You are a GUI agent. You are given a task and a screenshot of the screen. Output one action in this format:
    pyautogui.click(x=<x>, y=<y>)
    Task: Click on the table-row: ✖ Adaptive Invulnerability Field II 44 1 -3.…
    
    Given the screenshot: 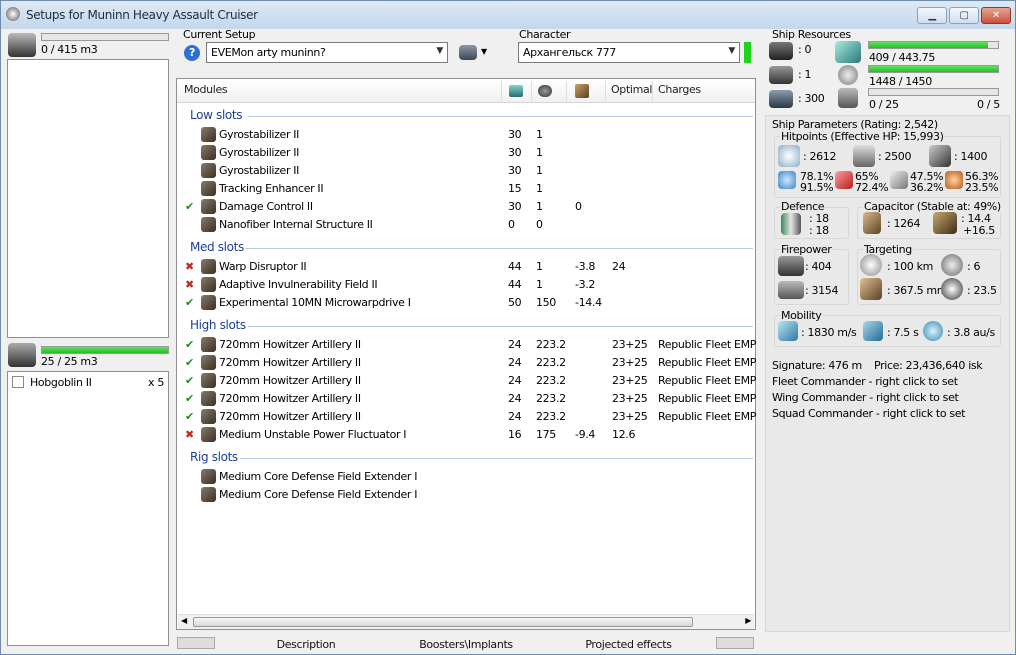 What is the action you would take?
    pyautogui.click(x=465, y=285)
    